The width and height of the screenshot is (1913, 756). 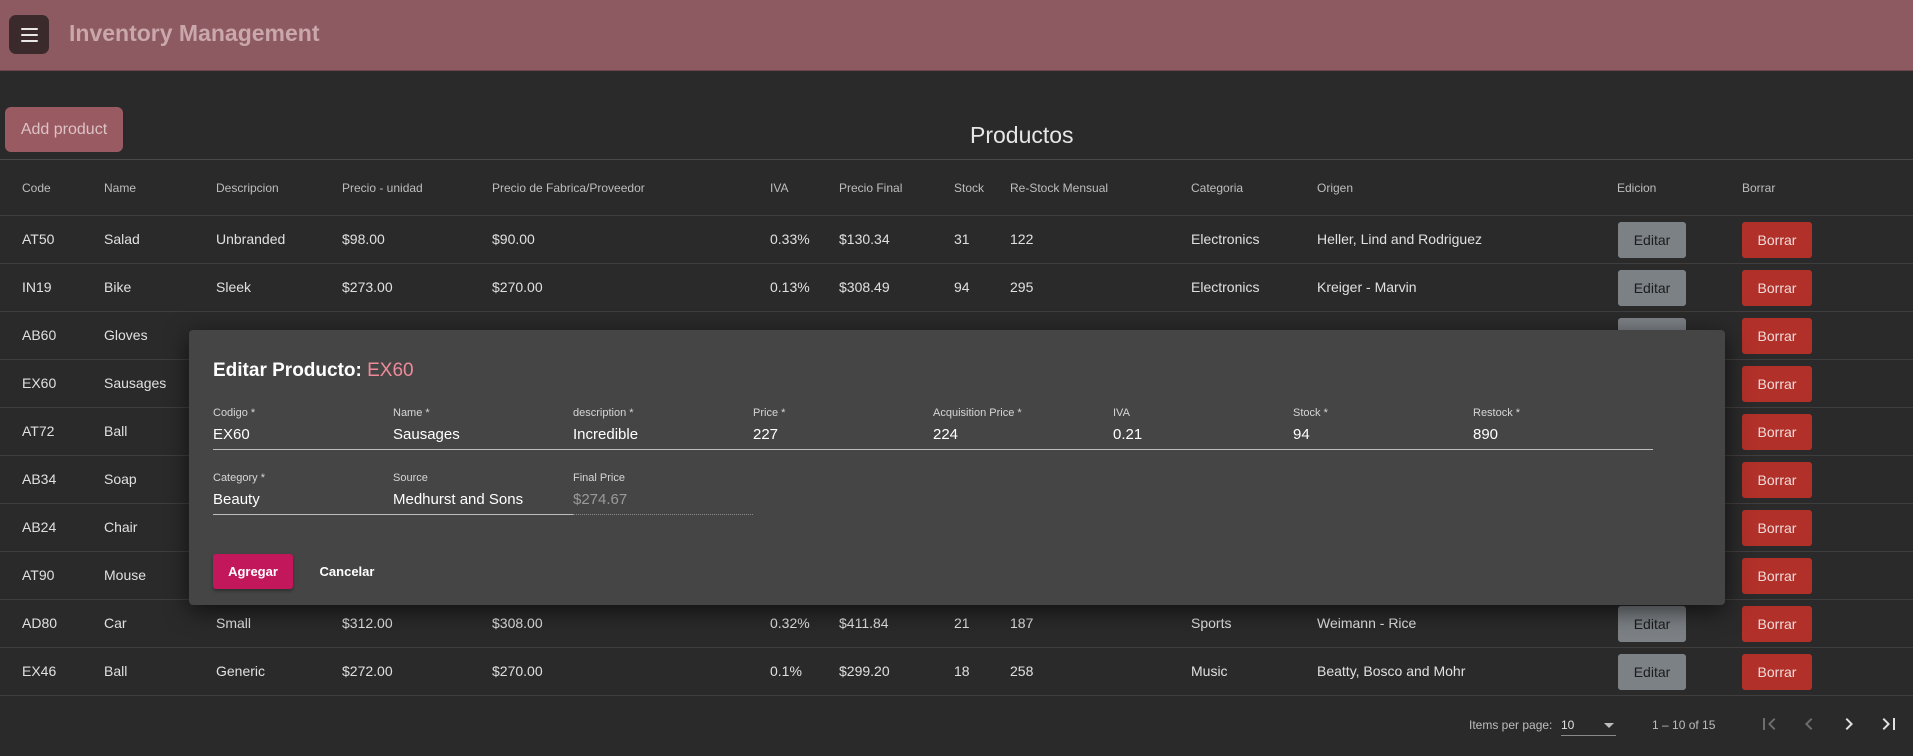 What do you see at coordinates (64, 129) in the screenshot?
I see `add-product-button: Add product` at bounding box center [64, 129].